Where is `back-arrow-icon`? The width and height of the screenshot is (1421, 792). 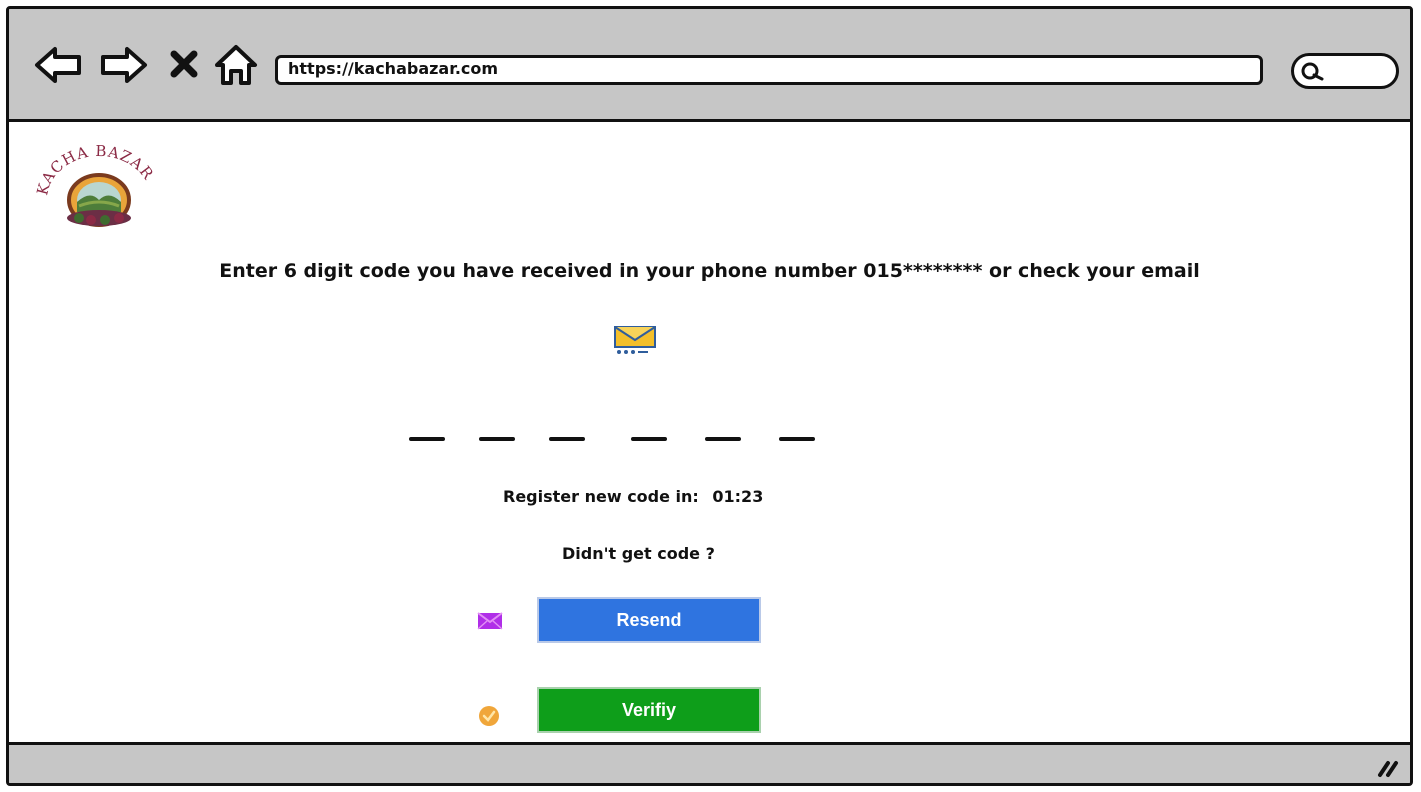
back-arrow-icon is located at coordinates (59, 65).